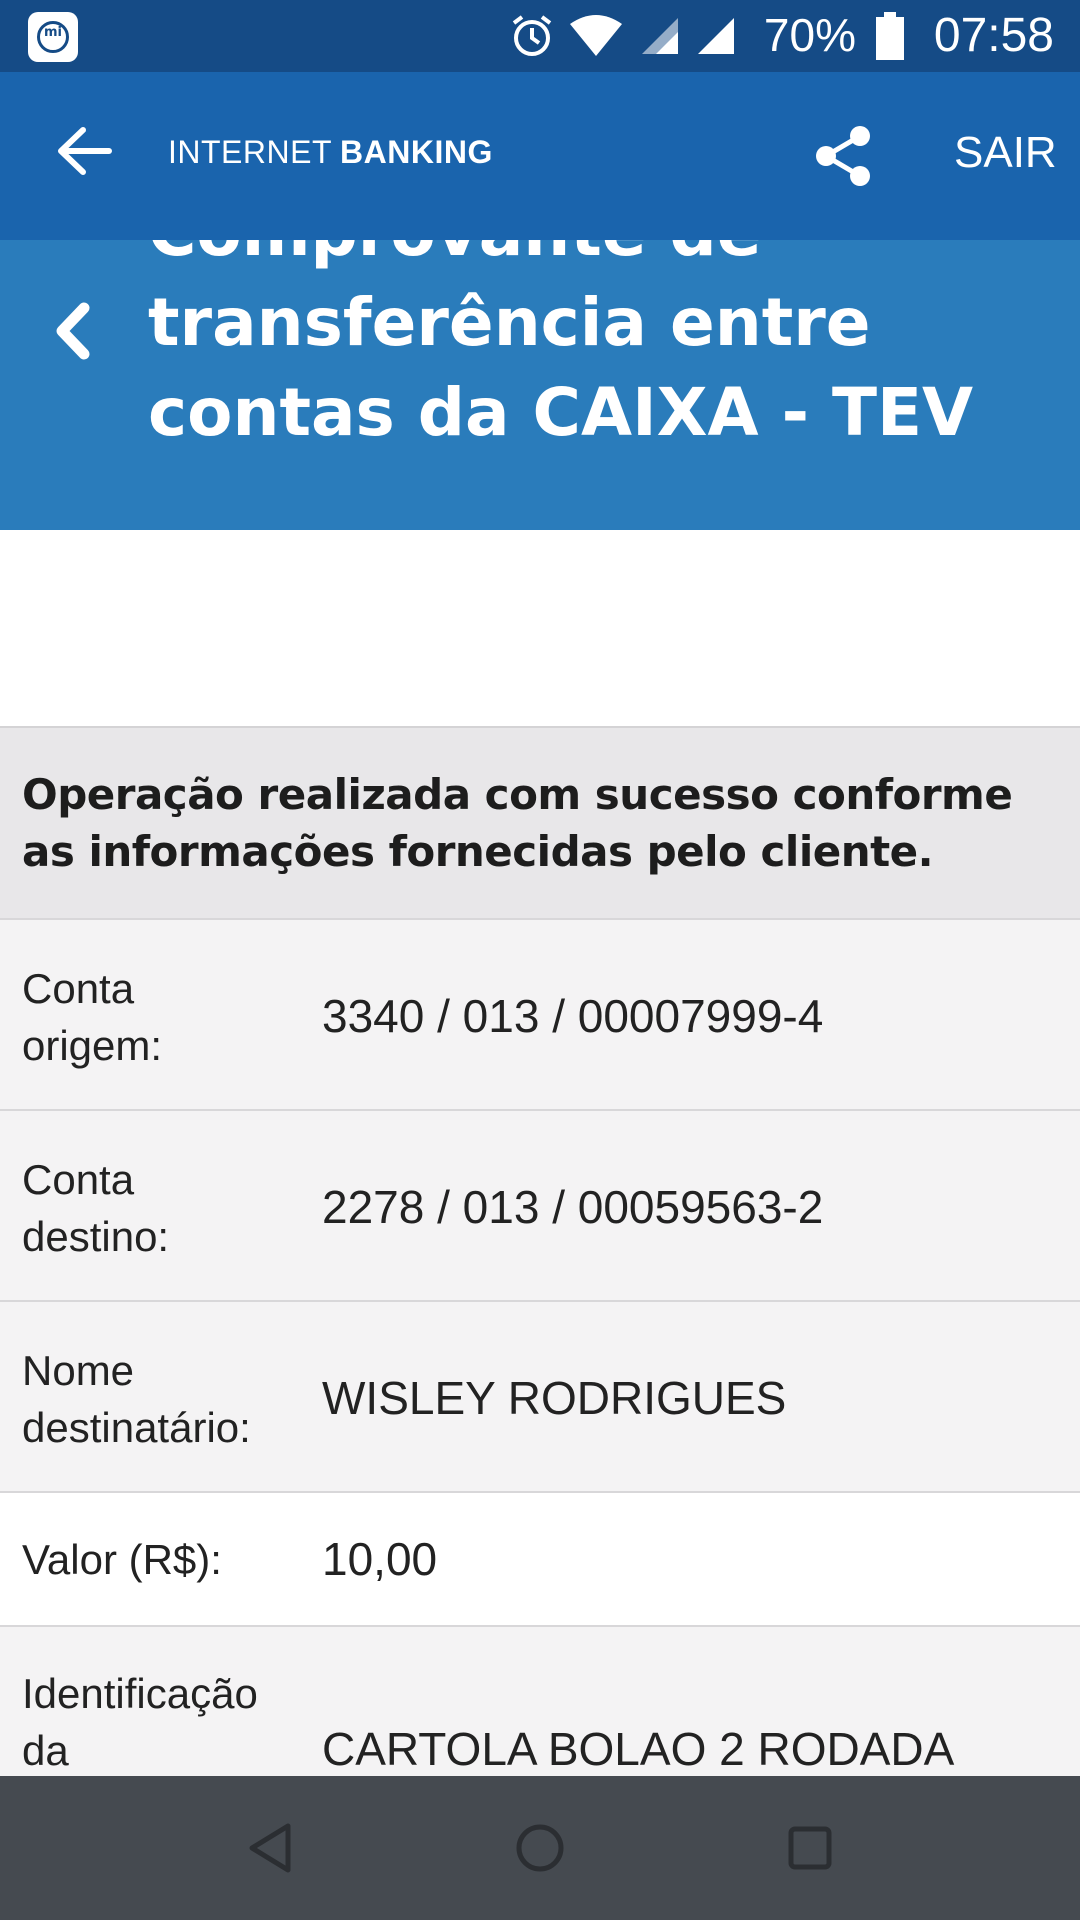  I want to click on navigation-bar, so click(540, 1848).